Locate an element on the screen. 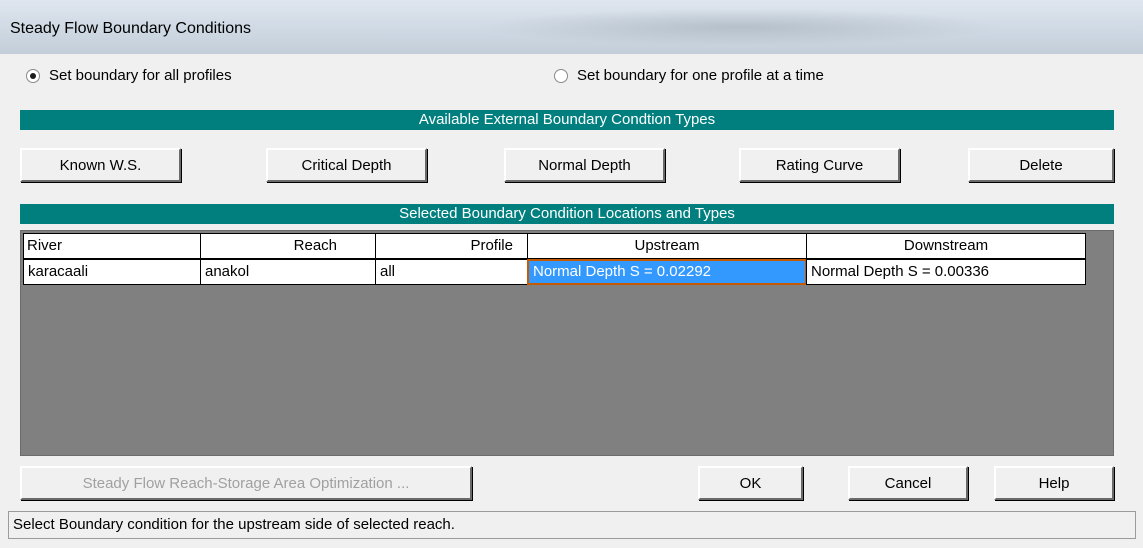 The width and height of the screenshot is (1143, 548). table-cell-upstream-selected: Normal Depth S = 0.02292 is located at coordinates (667, 272).